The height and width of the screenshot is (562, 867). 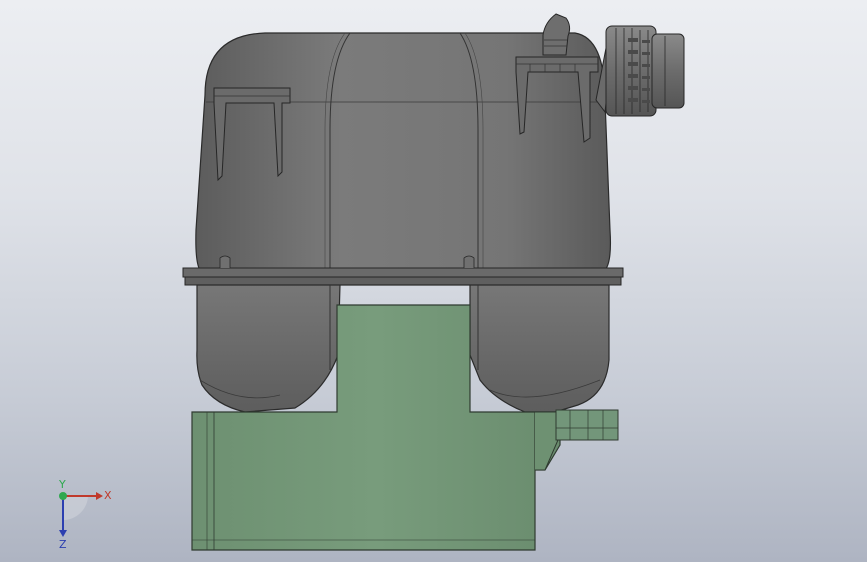 I want to click on z-axis-label: Z, so click(x=63, y=544).